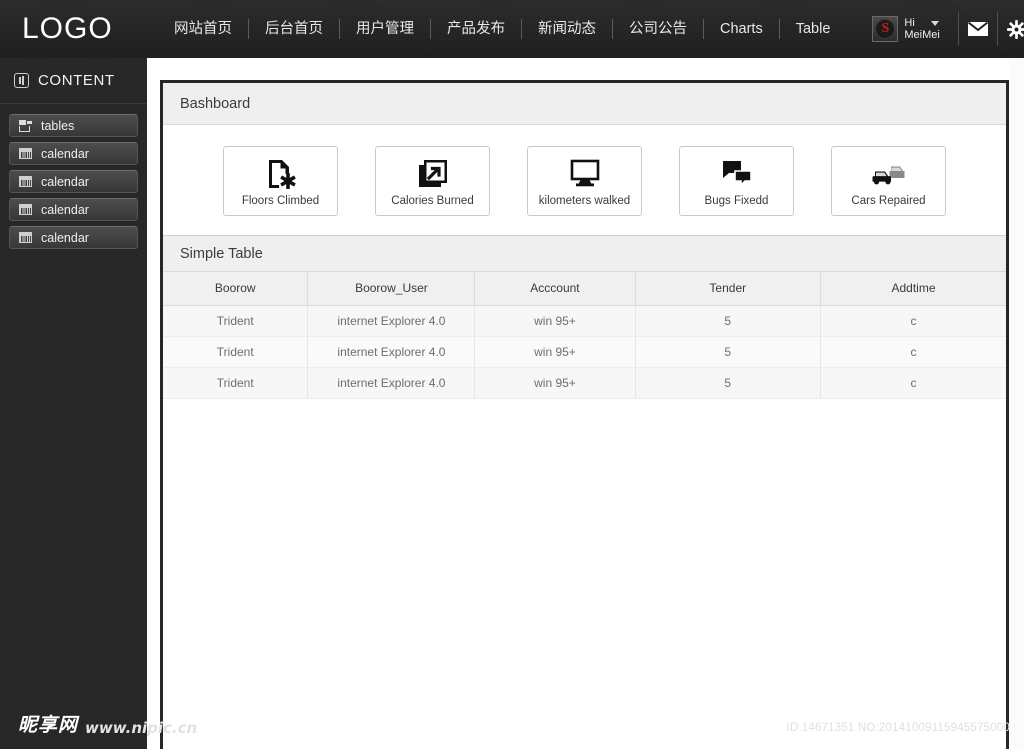 This screenshot has width=1024, height=749. Describe the element at coordinates (21, 80) in the screenshot. I see `dashboard-icon` at that location.